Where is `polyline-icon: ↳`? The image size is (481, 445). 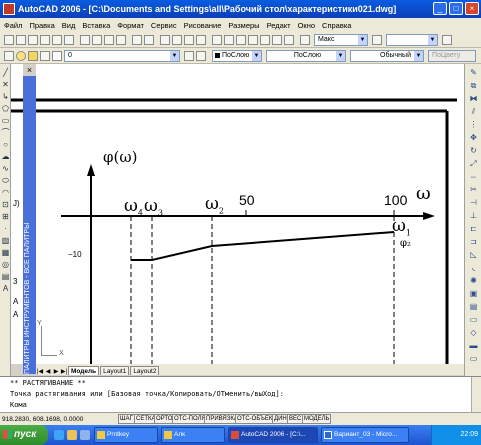 polyline-icon: ↳ is located at coordinates (5, 96).